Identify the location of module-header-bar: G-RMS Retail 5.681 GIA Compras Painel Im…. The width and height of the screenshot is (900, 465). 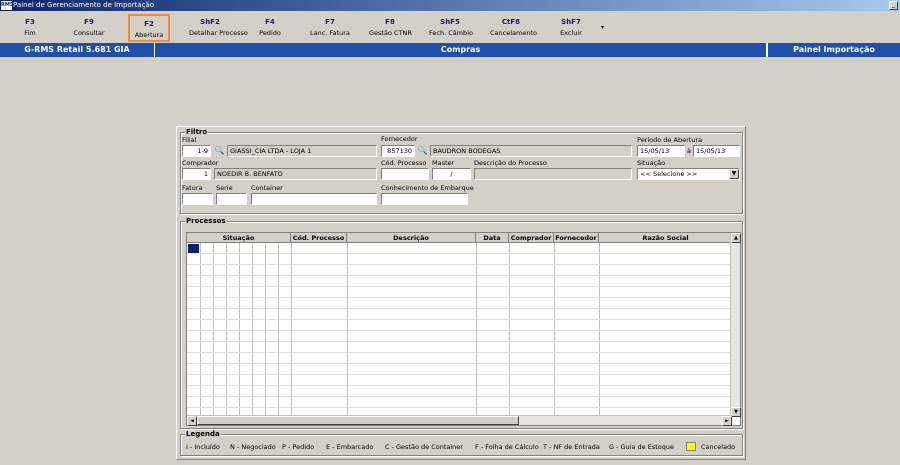
(450, 50).